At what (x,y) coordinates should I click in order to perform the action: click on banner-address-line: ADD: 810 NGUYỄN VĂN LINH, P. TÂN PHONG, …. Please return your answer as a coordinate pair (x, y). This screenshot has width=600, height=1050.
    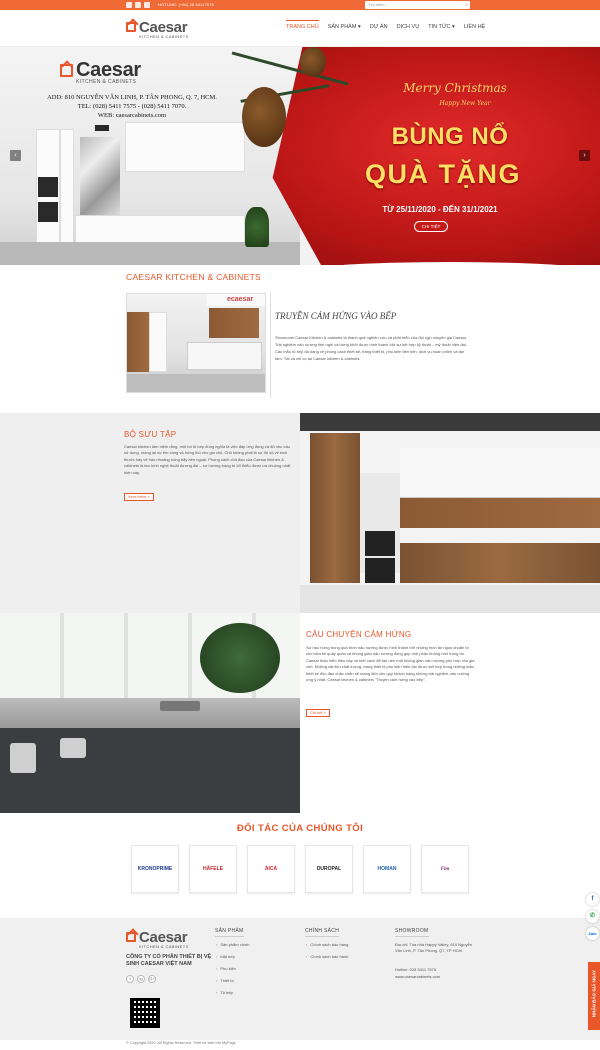
    Looking at the image, I should click on (132, 97).